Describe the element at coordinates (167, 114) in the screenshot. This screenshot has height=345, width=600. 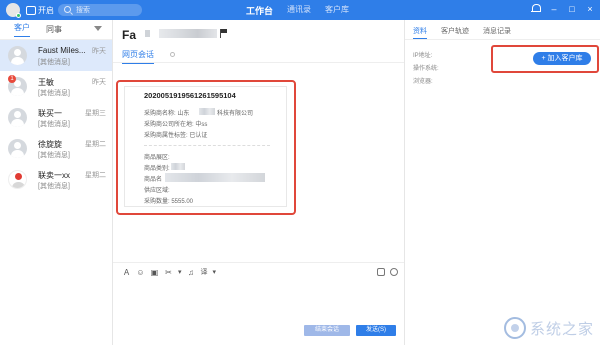
I see `buyer-name-prefix: 采购商名称: 山东` at that location.